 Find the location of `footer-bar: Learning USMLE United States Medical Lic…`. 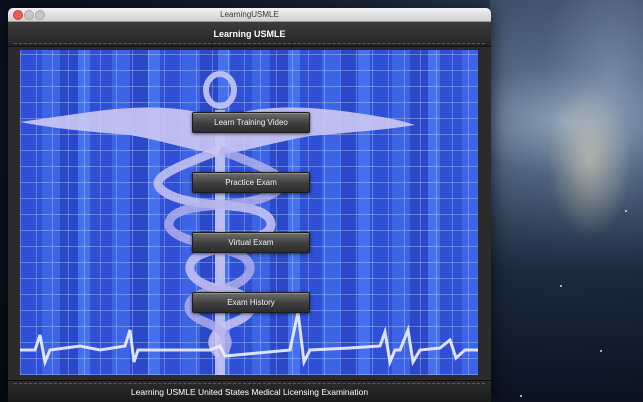

footer-bar: Learning USMLE United States Medical Lic… is located at coordinates (249, 391).